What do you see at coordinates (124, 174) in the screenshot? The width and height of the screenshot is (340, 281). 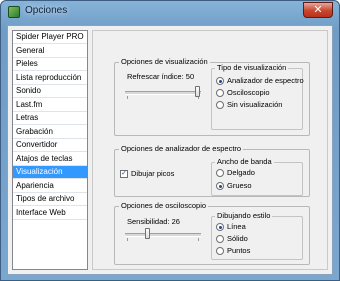 I see `draw-peaks-checkbox: ✓` at bounding box center [124, 174].